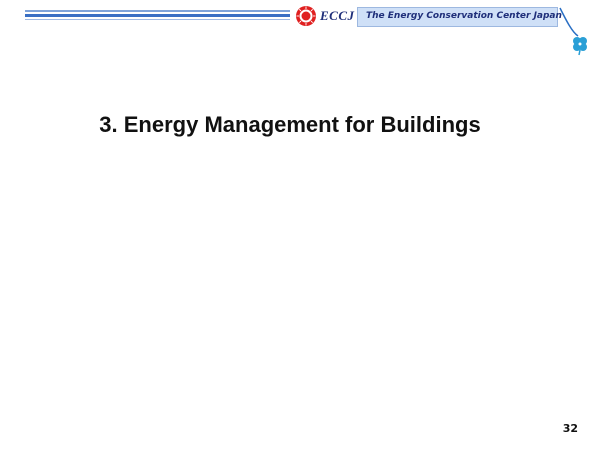 Image resolution: width=600 pixels, height=450 pixels. I want to click on header-rule-lines, so click(157, 15).